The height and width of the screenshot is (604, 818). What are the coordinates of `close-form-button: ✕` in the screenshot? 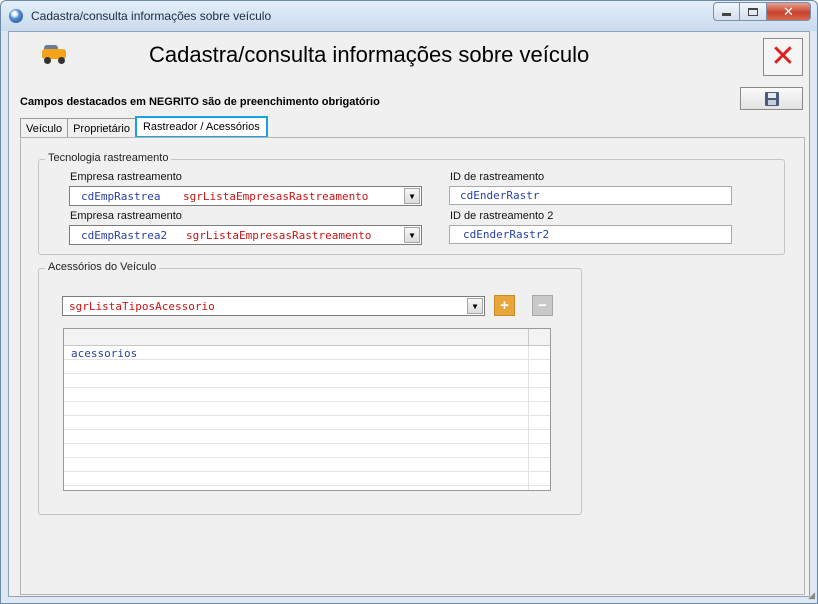 It's located at (783, 57).